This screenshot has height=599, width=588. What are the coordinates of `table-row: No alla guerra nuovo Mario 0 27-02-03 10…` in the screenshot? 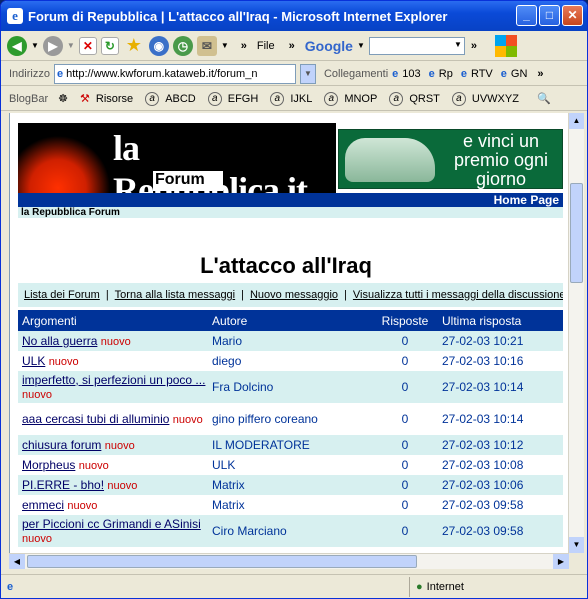 It's located at (290, 341).